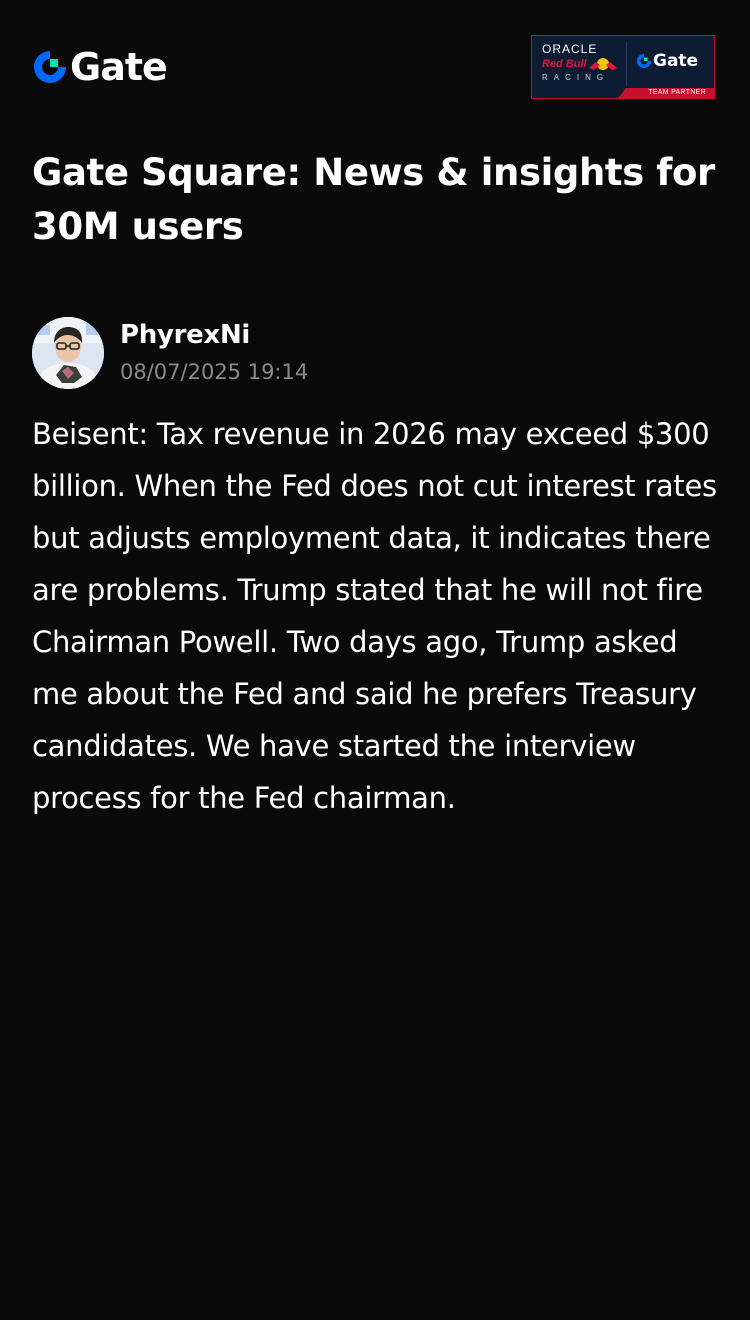 This screenshot has height=1320, width=750. What do you see at coordinates (603, 64) in the screenshot?
I see `red-bull-icon` at bounding box center [603, 64].